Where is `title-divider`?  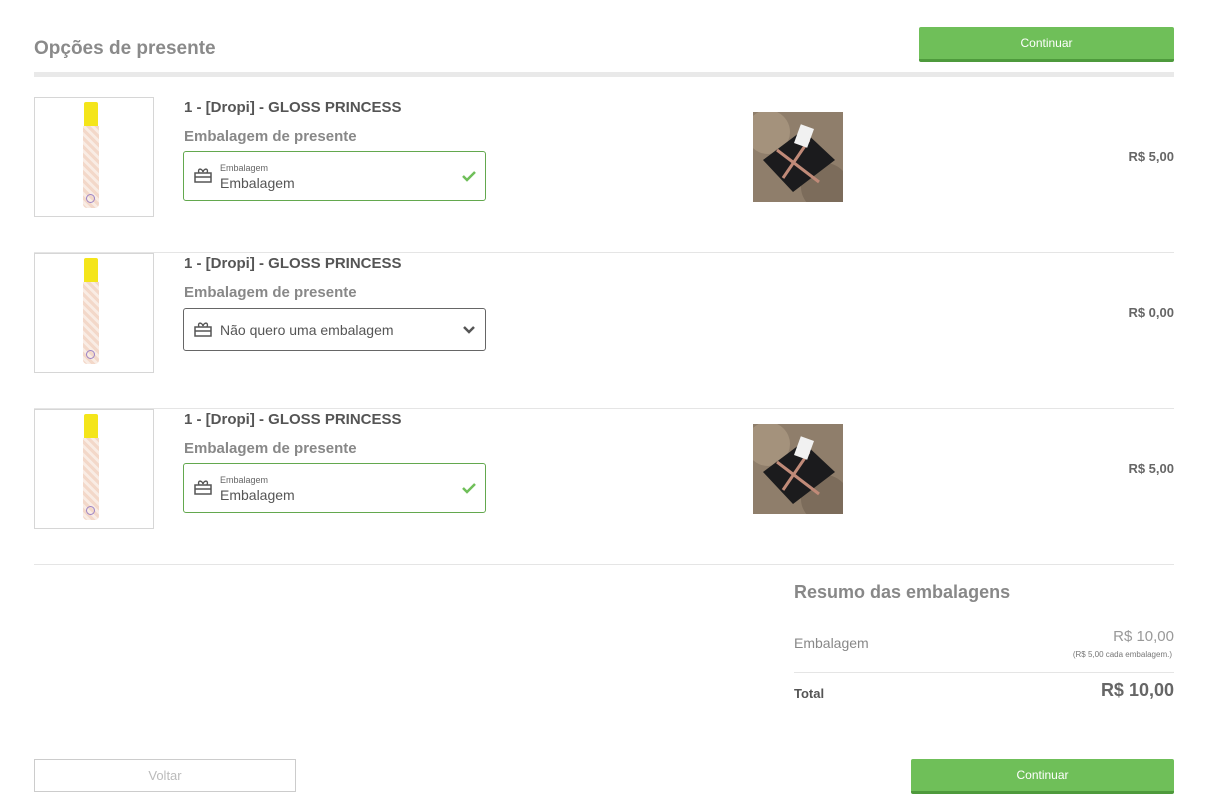 title-divider is located at coordinates (604, 74).